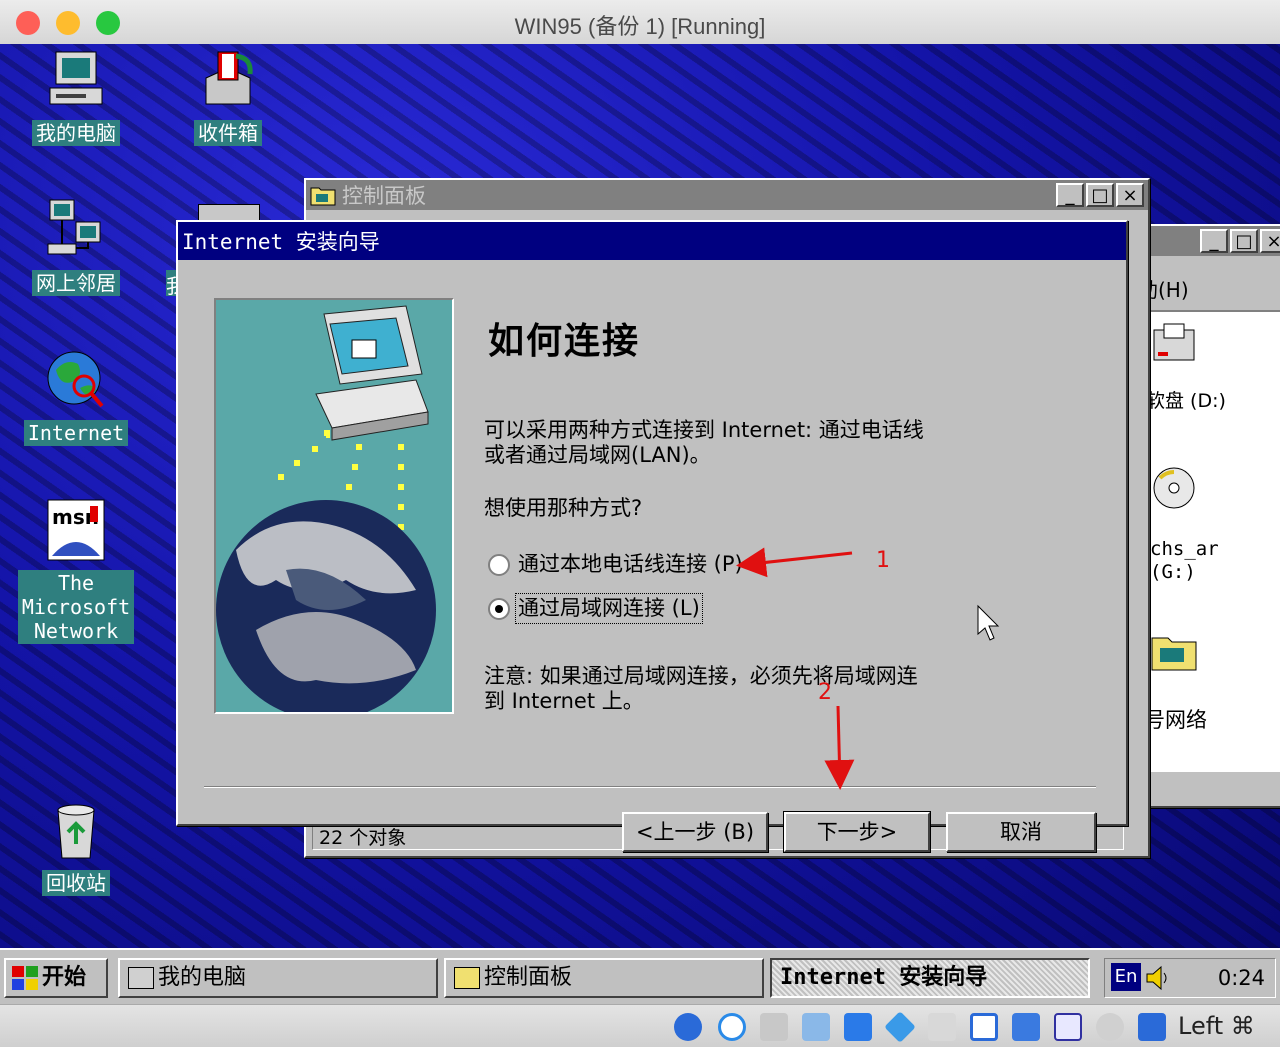 This screenshot has width=1280, height=1047. I want to click on display-status-icon, so click(984, 1027).